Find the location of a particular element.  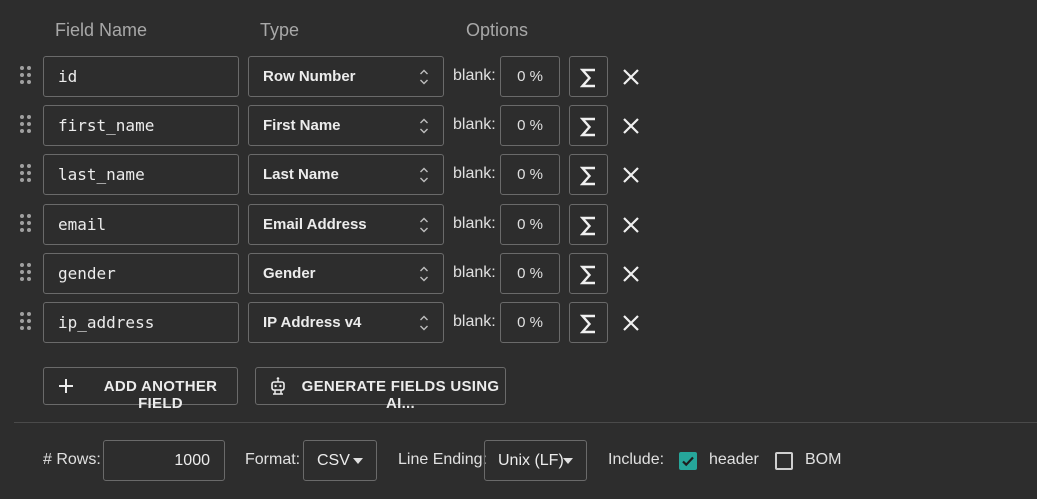

include-label: Include: is located at coordinates (636, 459).